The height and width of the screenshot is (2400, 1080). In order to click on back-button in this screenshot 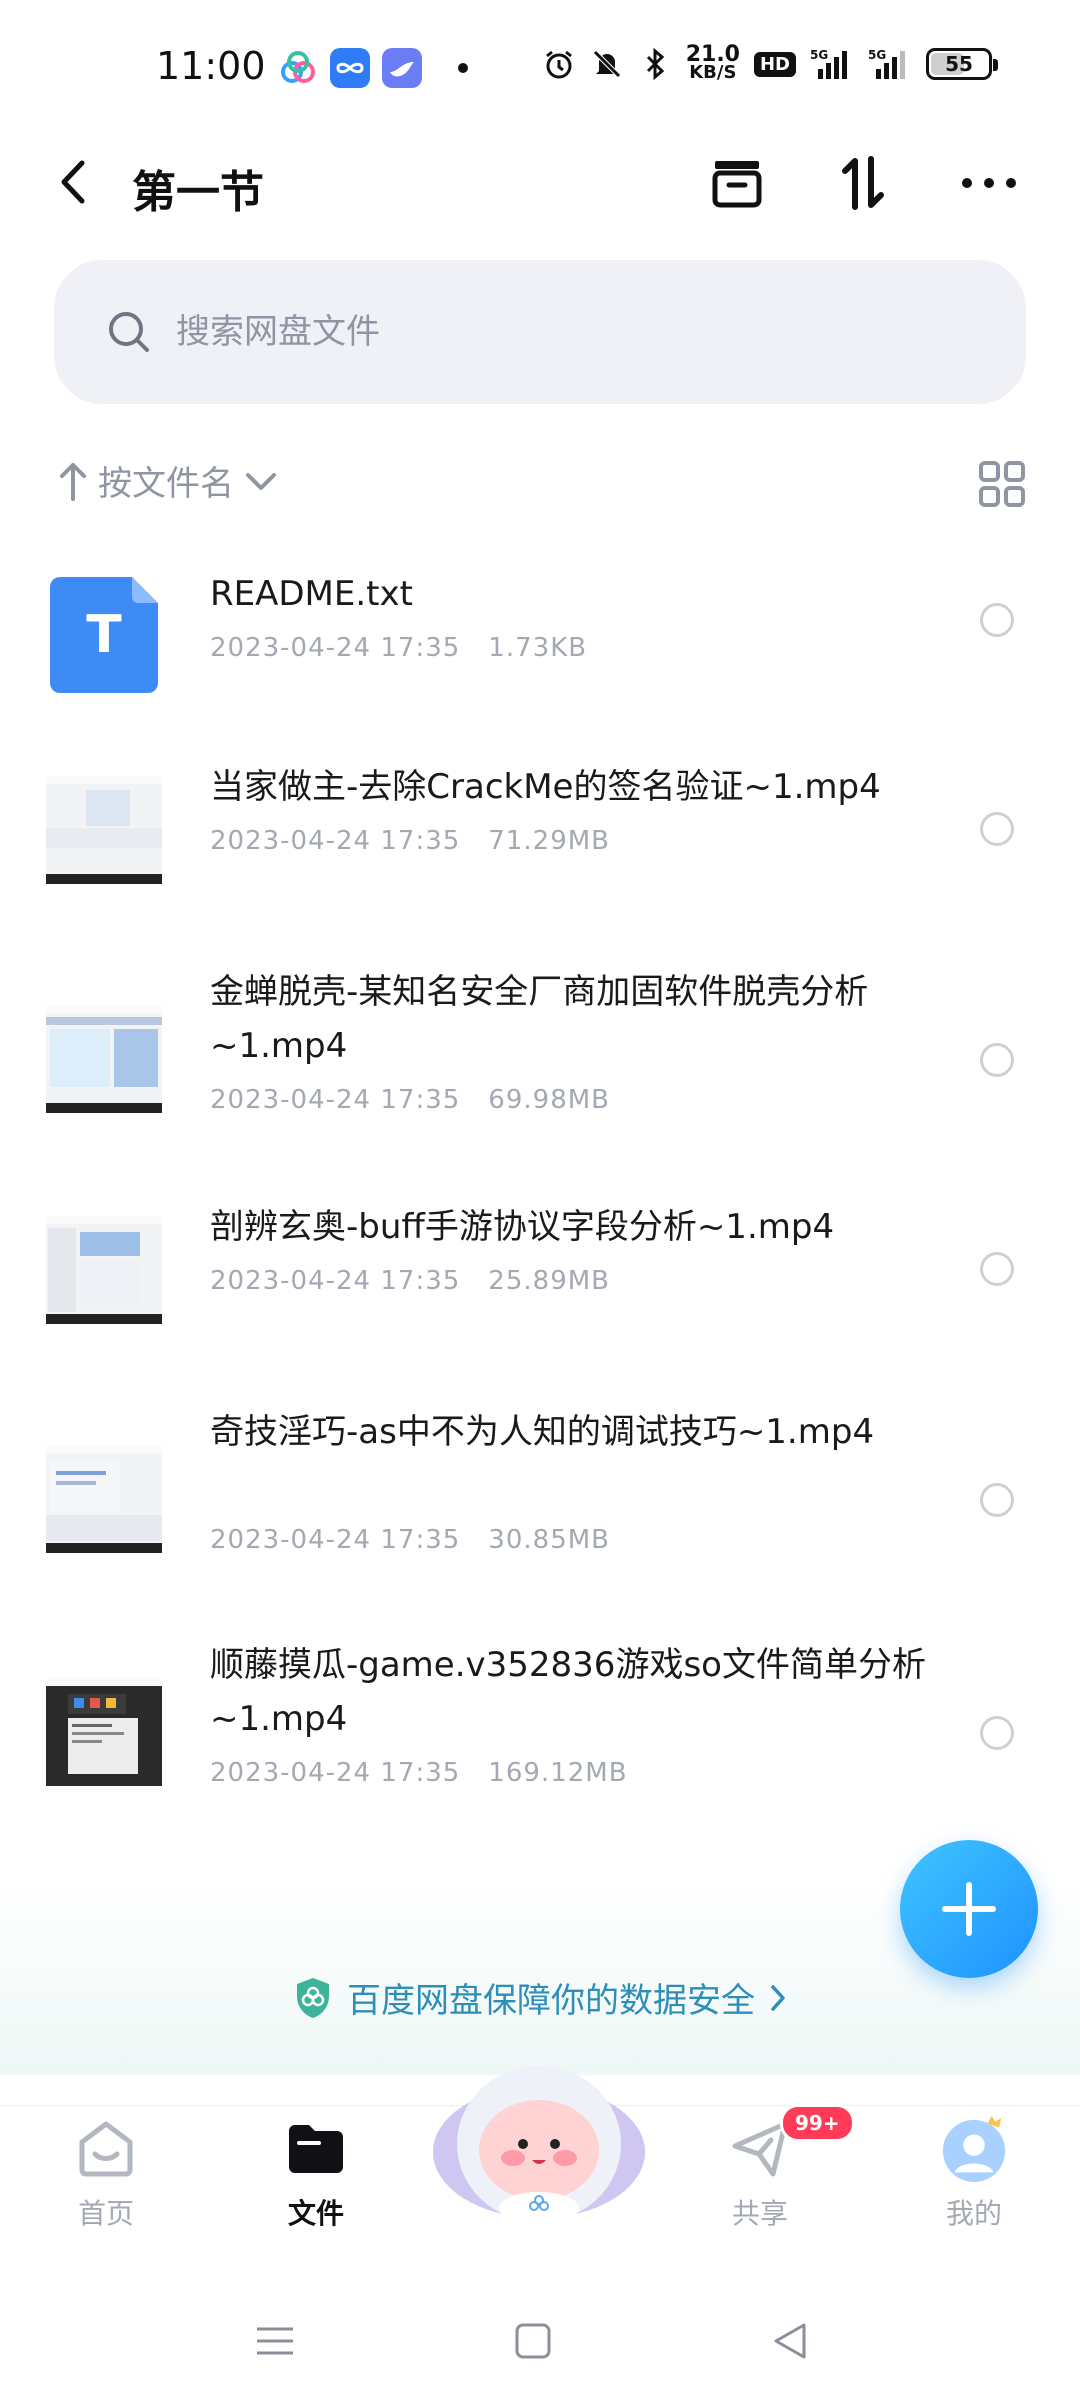, I will do `click(73, 182)`.